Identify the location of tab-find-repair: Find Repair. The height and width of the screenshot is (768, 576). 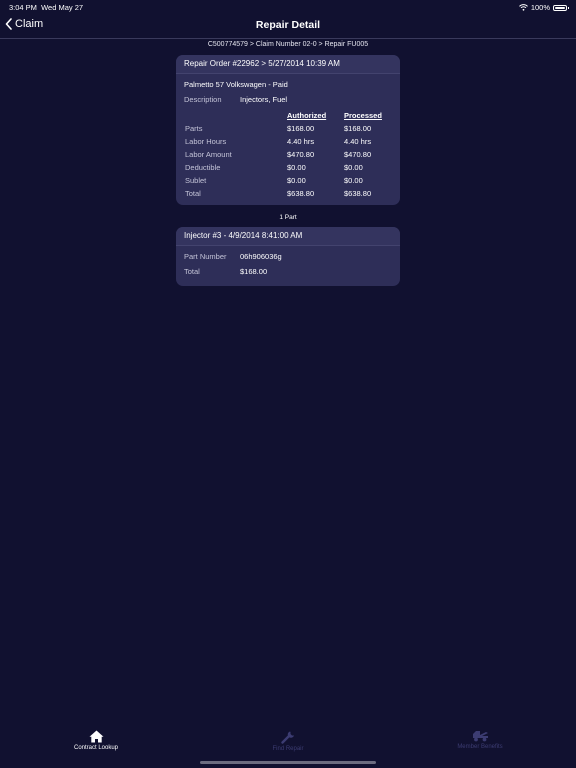
(288, 741).